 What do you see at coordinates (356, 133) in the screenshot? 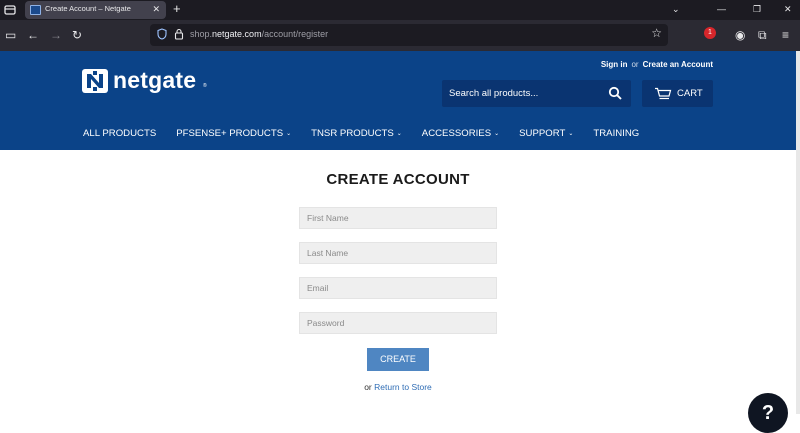
I see `nav-tnsr-products: TNSR PRODUCTS ⌄` at bounding box center [356, 133].